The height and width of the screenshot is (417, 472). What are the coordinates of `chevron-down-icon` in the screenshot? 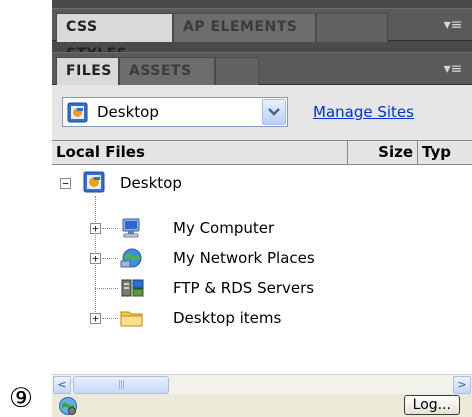 It's located at (274, 112).